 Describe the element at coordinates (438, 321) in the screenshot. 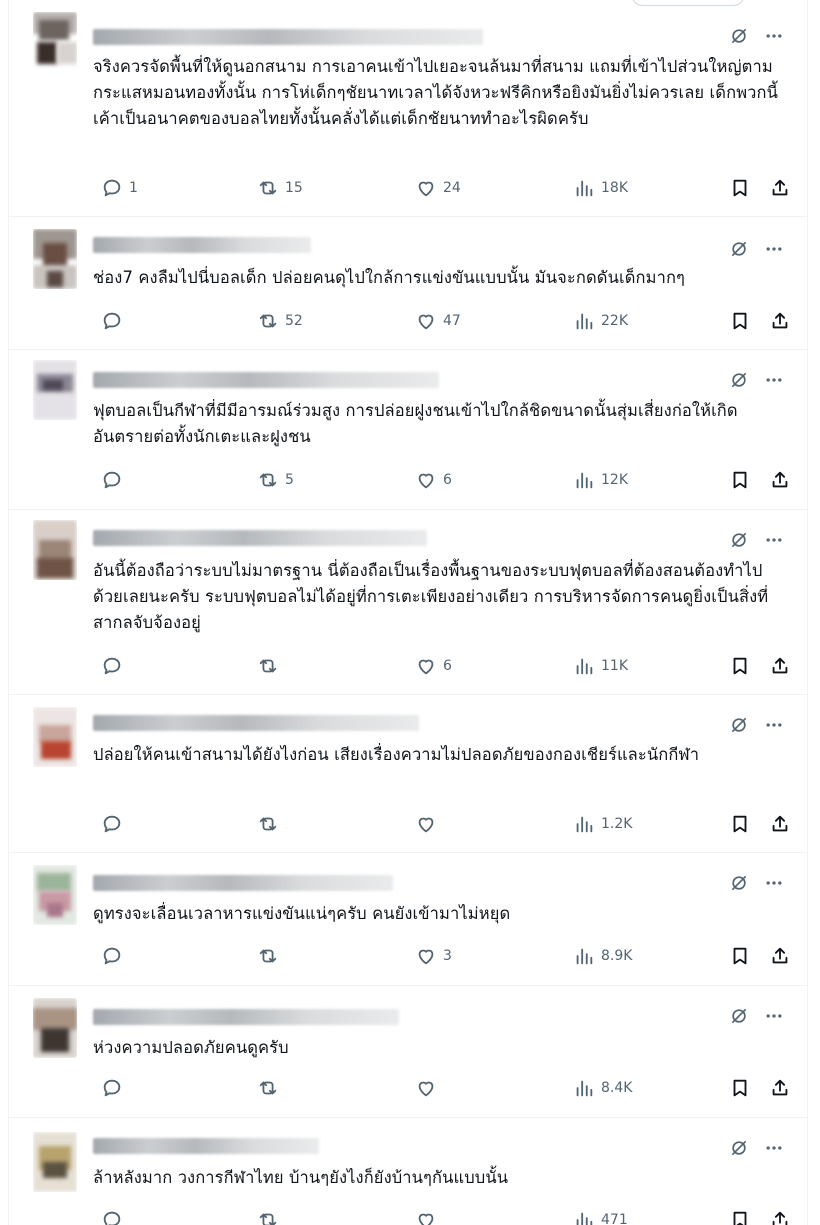

I see `like-button: 47` at that location.